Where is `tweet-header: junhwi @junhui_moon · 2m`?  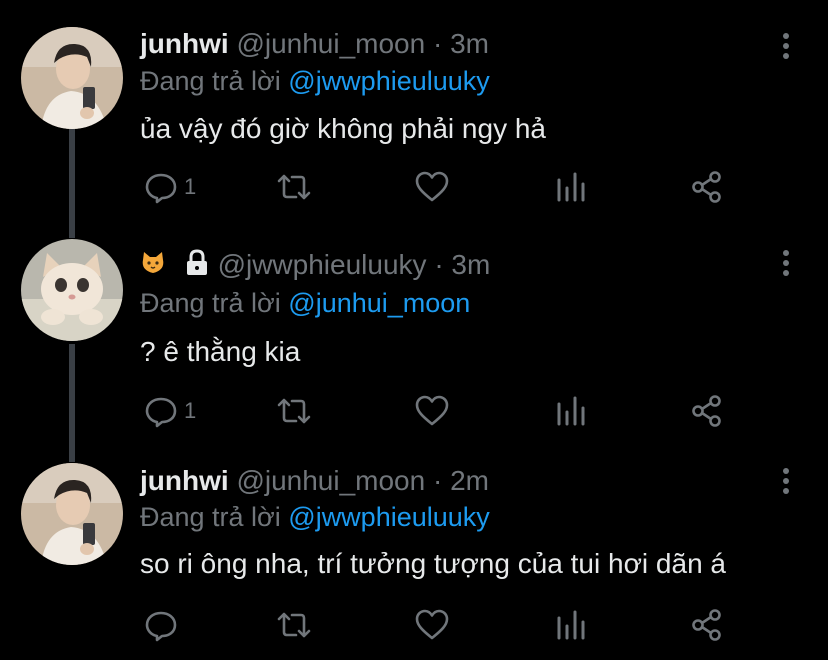 tweet-header: junhwi @junhui_moon · 2m is located at coordinates (314, 481).